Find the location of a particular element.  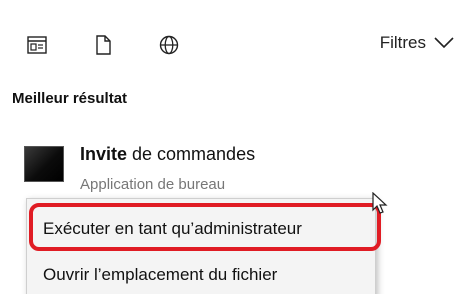

result-title-rest: de commandes is located at coordinates (191, 154).